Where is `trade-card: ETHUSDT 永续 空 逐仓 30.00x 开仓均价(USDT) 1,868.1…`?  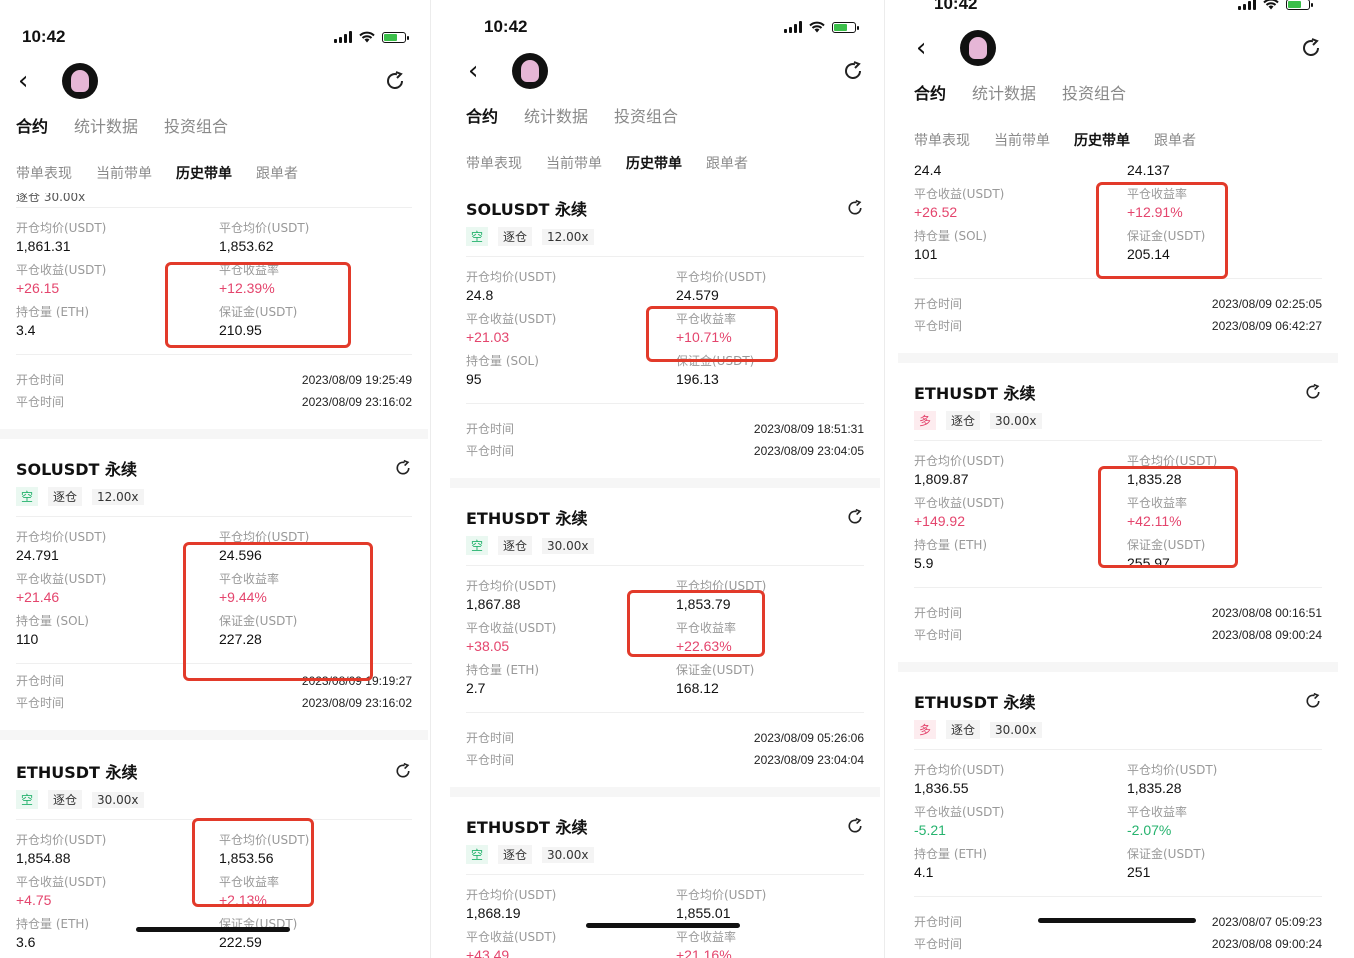
trade-card: ETHUSDT 永续 空 逐仓 30.00x 开仓均价(USDT) 1,868.1… is located at coordinates (665, 884).